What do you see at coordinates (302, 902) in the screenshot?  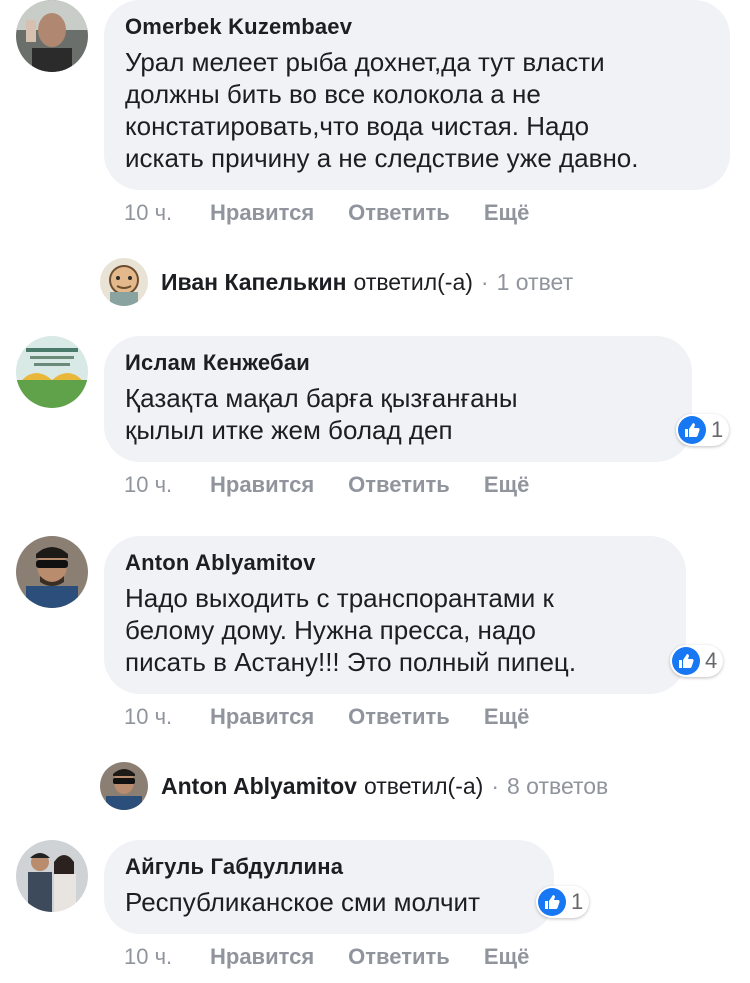 I see `comment-text: Республиканское сми молчит` at bounding box center [302, 902].